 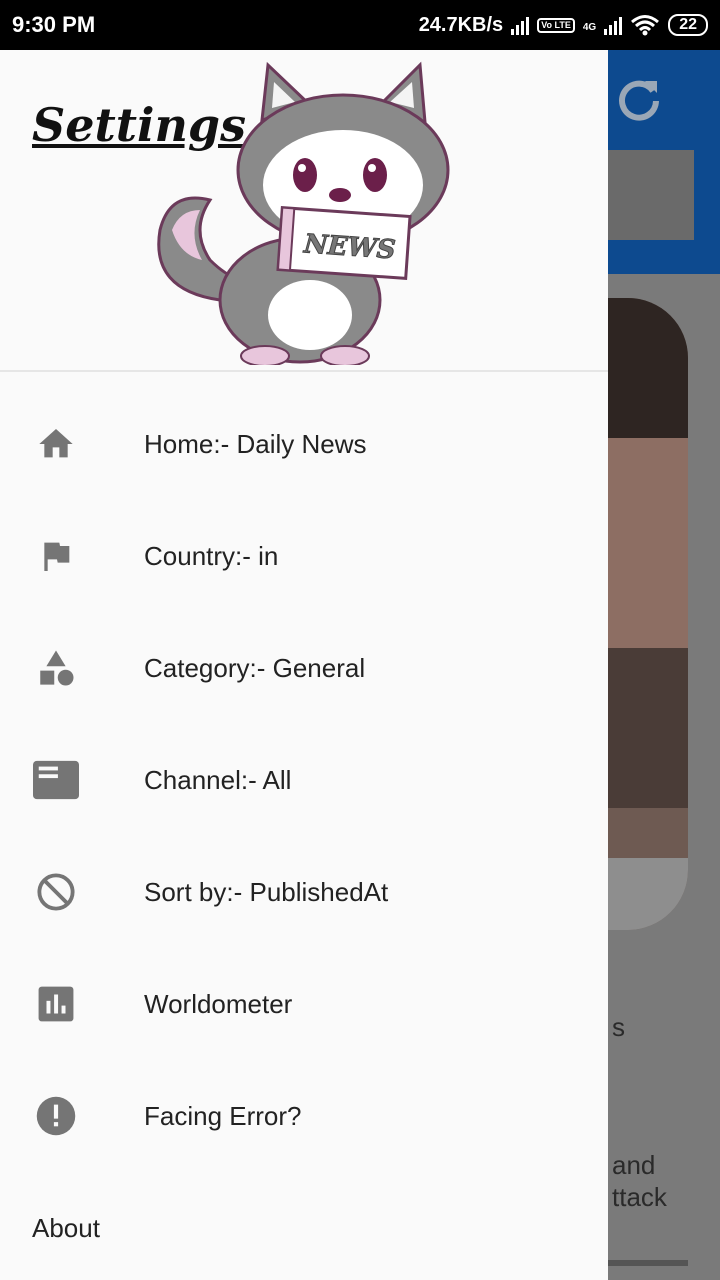 I want to click on menu-item-category: Category:- General, so click(x=304, y=668).